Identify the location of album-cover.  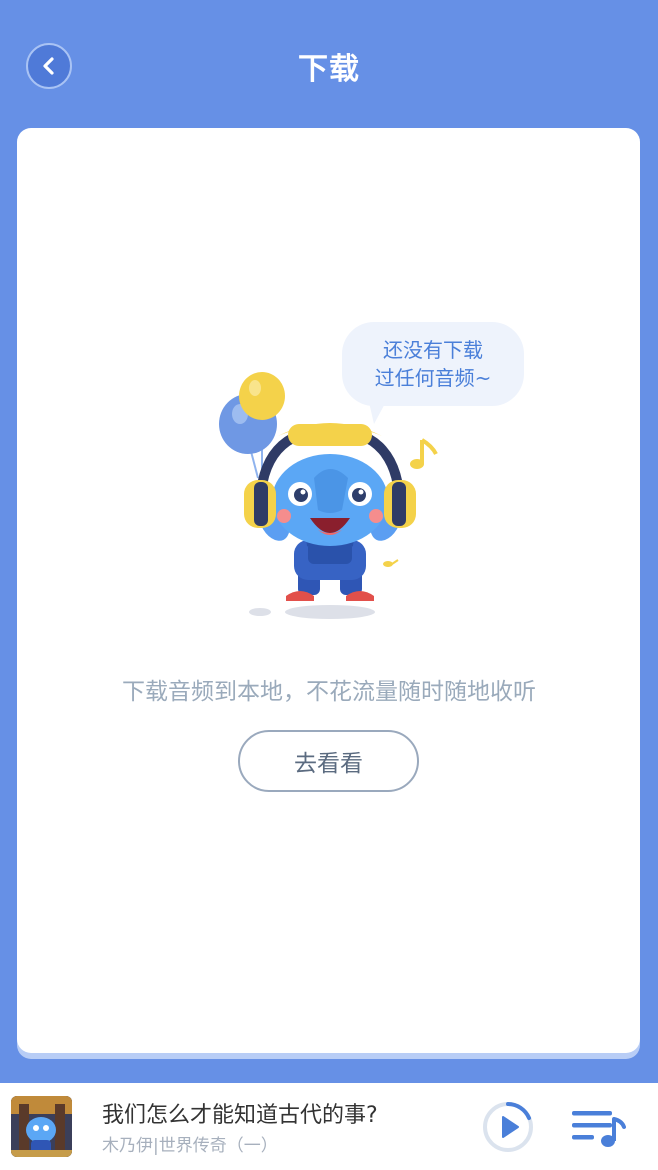
(41, 1126).